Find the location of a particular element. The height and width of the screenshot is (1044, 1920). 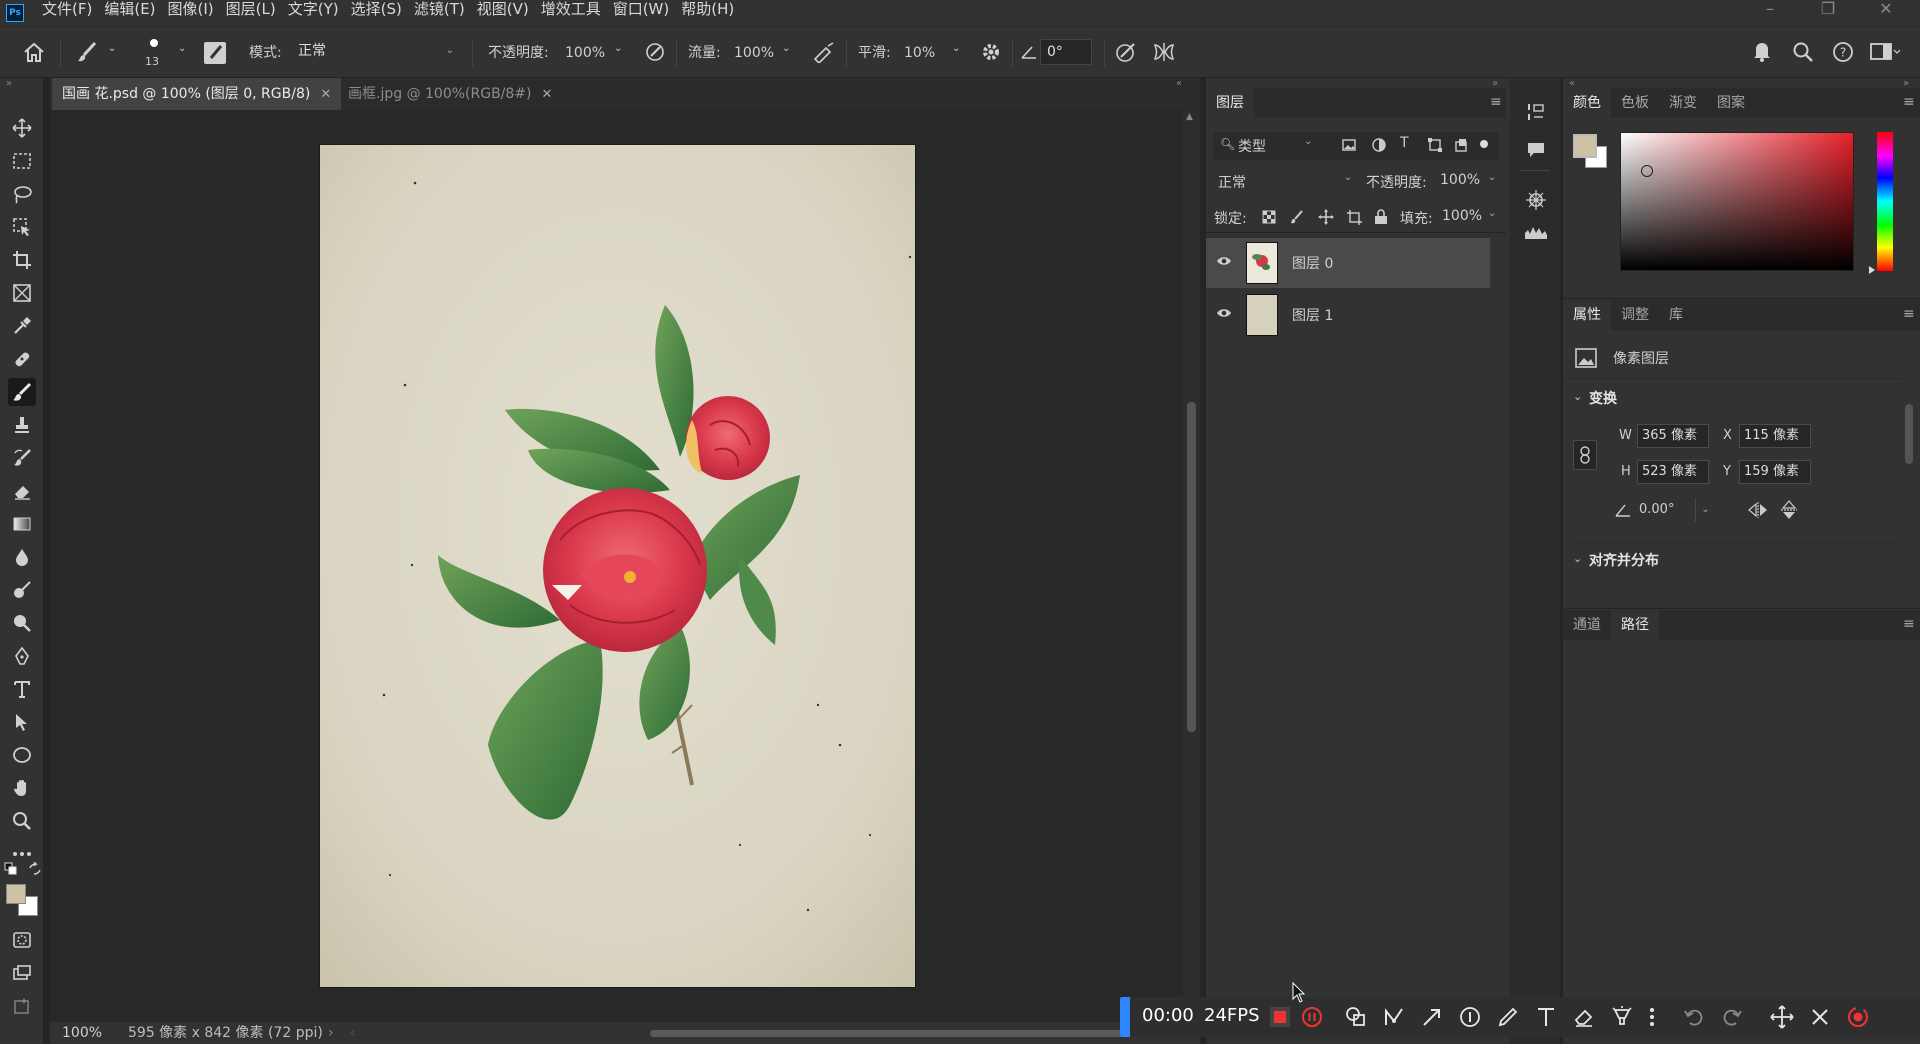

gradient-tool-icon is located at coordinates (22, 524).